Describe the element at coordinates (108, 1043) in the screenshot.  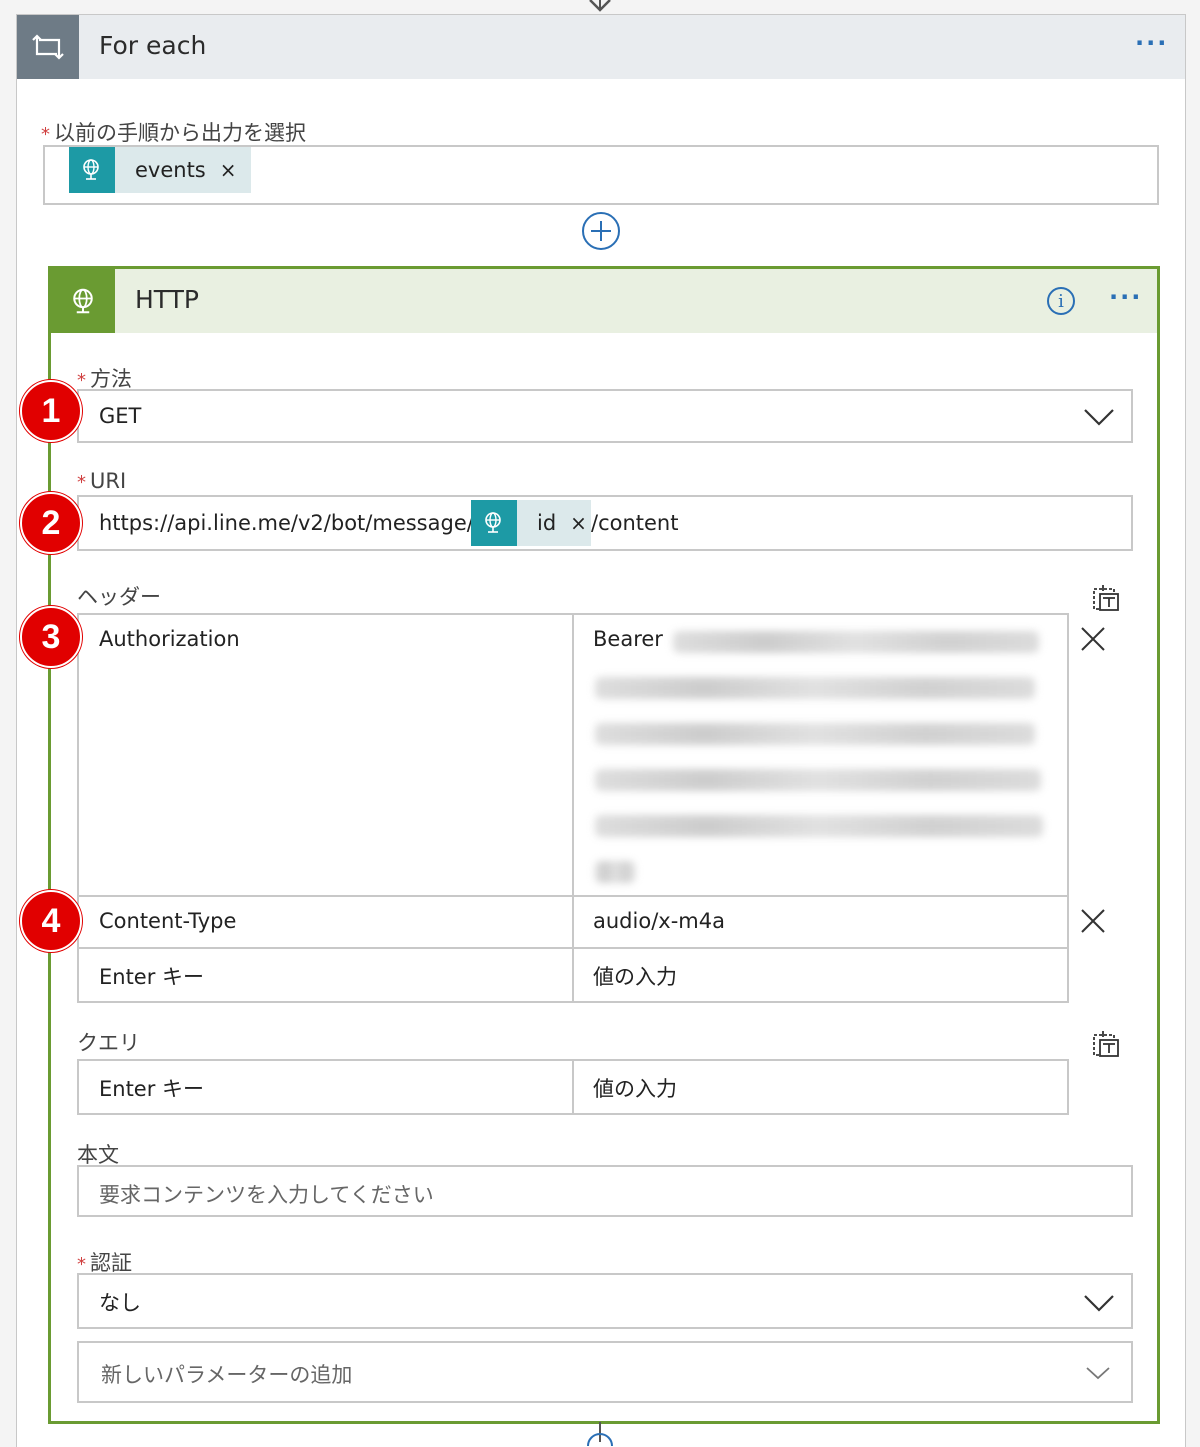
I see `queries-label: クエリ` at that location.